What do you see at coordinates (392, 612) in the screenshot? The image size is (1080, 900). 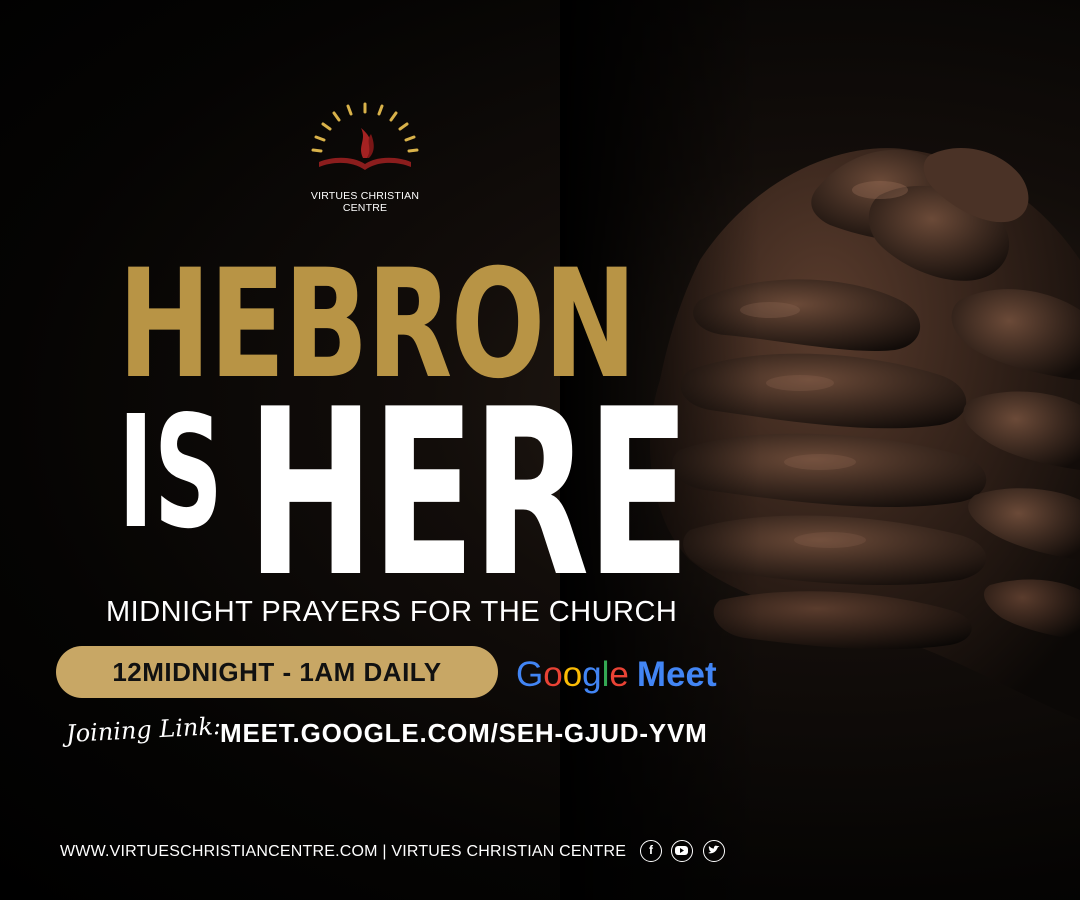 I see `subtitle: MIDNIGHT PRAYERS FOR THE CHURCH` at bounding box center [392, 612].